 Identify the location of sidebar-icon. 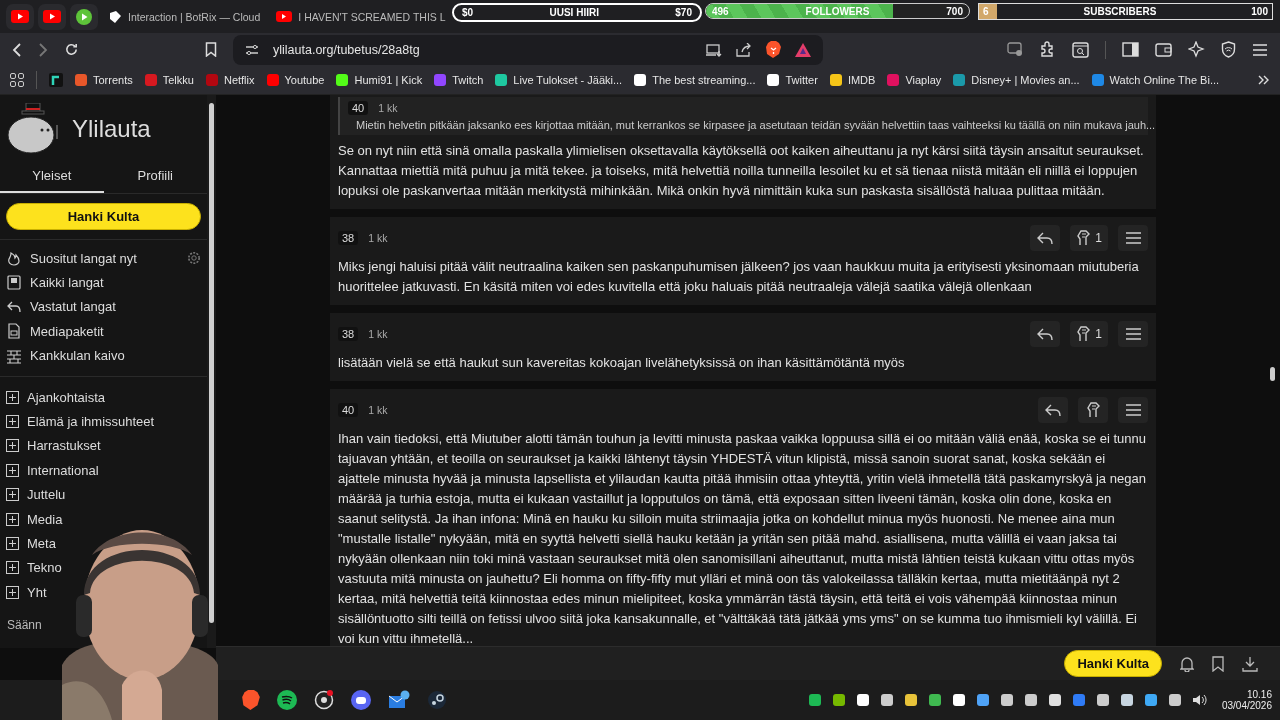
(1130, 49).